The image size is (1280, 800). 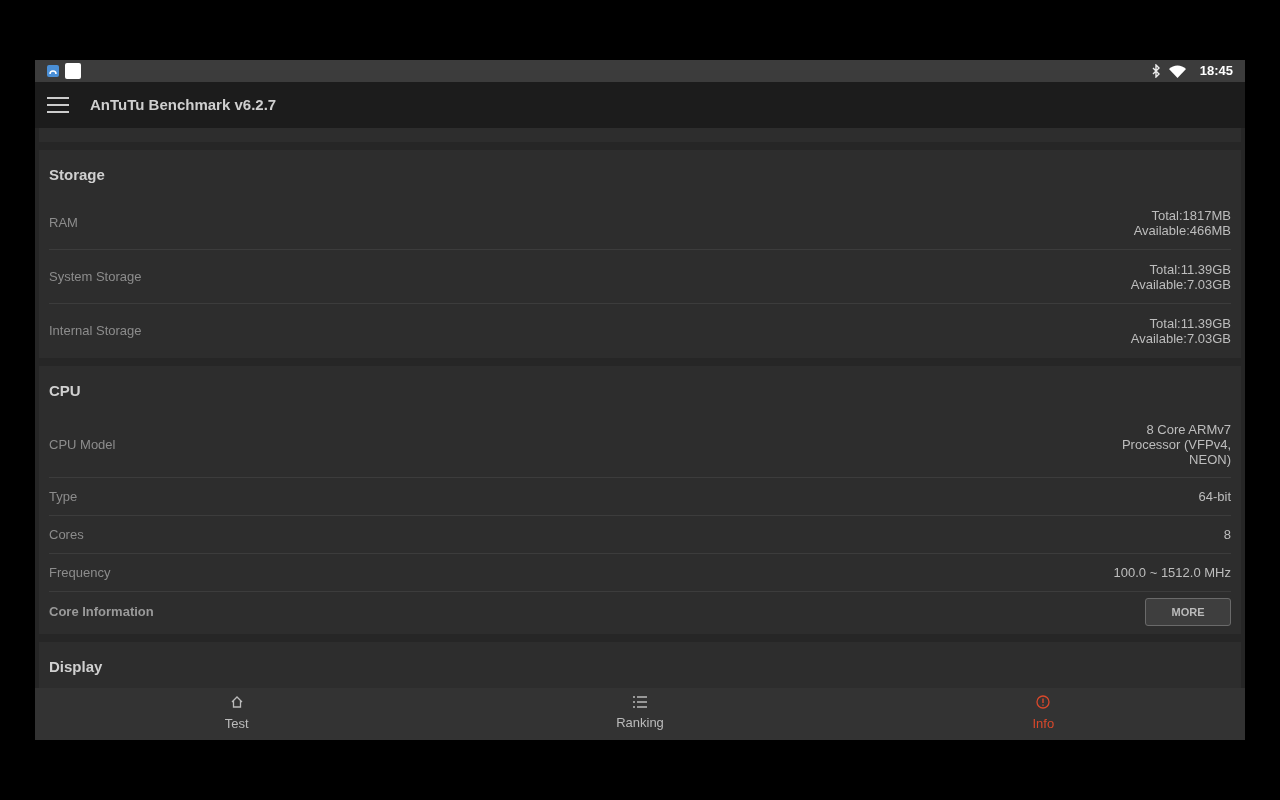 I want to click on nav-tab: Ranking, so click(x=640, y=714).